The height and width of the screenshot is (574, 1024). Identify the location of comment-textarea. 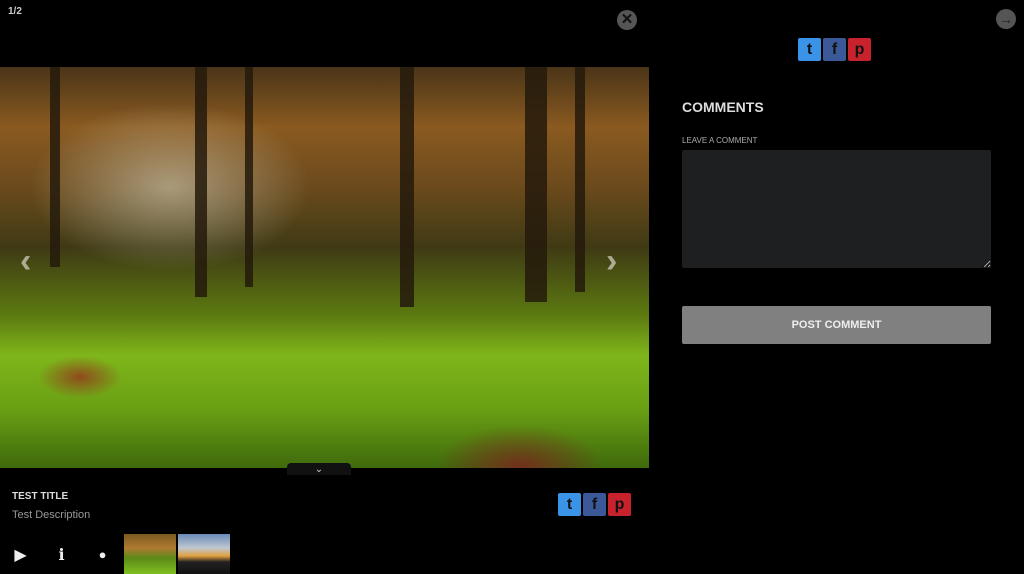
(836, 209).